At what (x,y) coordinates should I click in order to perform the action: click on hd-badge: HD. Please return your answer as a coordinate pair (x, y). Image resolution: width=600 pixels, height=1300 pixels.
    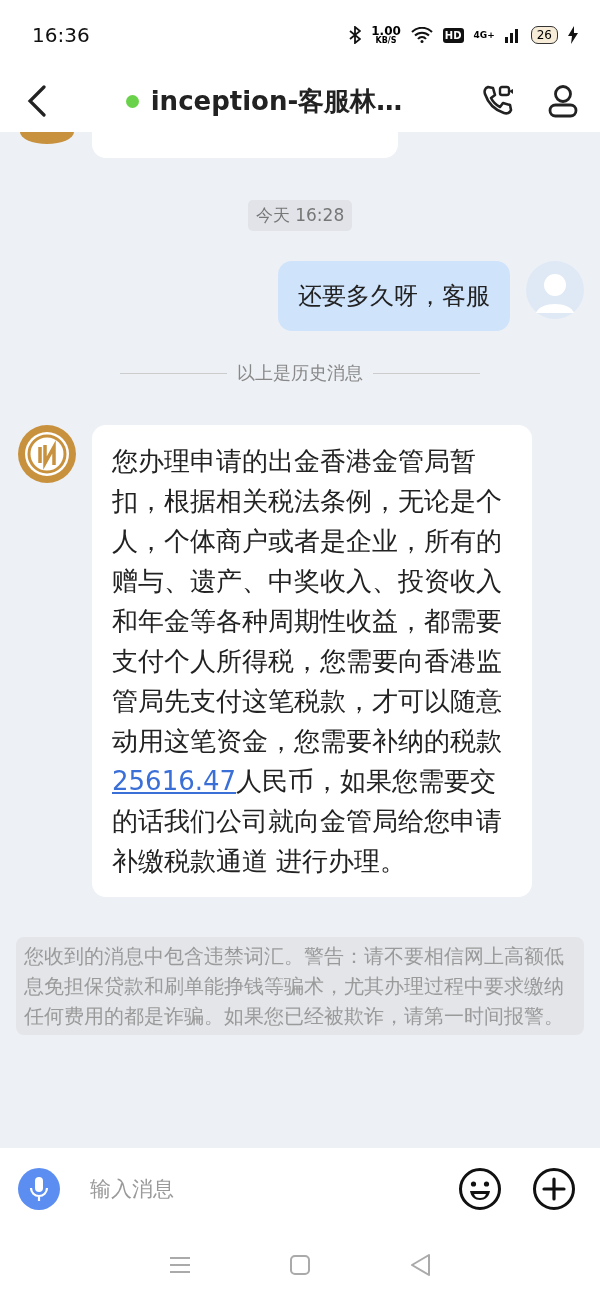
    Looking at the image, I should click on (453, 35).